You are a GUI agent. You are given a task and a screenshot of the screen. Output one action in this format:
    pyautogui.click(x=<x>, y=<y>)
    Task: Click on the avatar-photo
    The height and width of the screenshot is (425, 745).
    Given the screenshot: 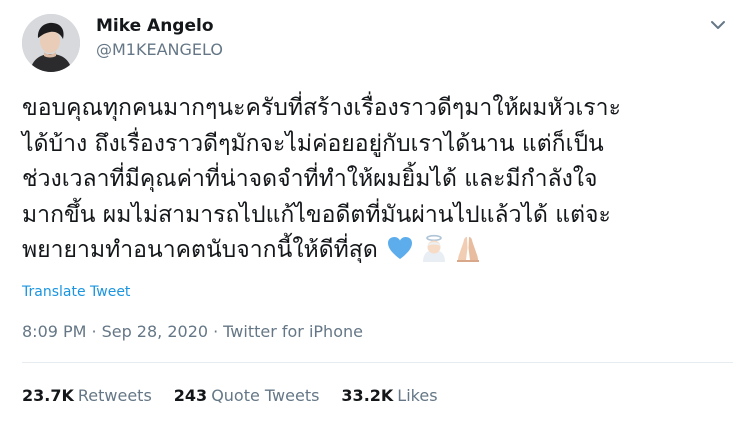 What is the action you would take?
    pyautogui.click(x=51, y=43)
    